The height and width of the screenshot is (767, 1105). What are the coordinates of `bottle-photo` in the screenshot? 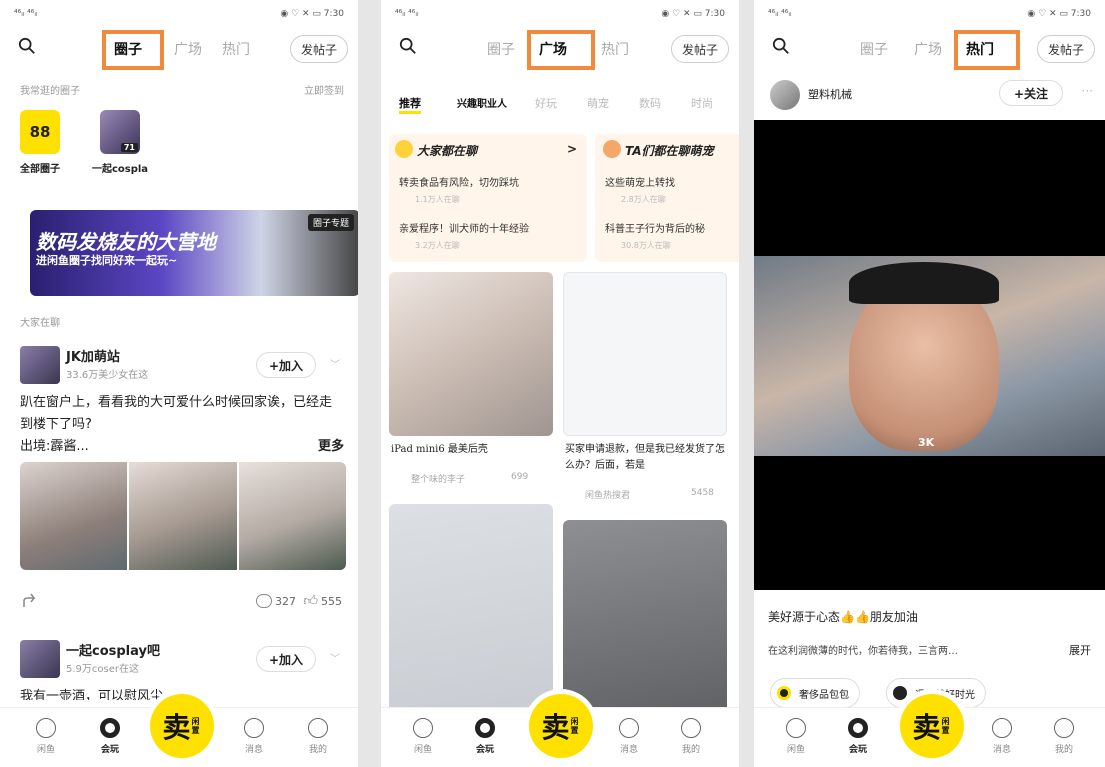 It's located at (471, 614).